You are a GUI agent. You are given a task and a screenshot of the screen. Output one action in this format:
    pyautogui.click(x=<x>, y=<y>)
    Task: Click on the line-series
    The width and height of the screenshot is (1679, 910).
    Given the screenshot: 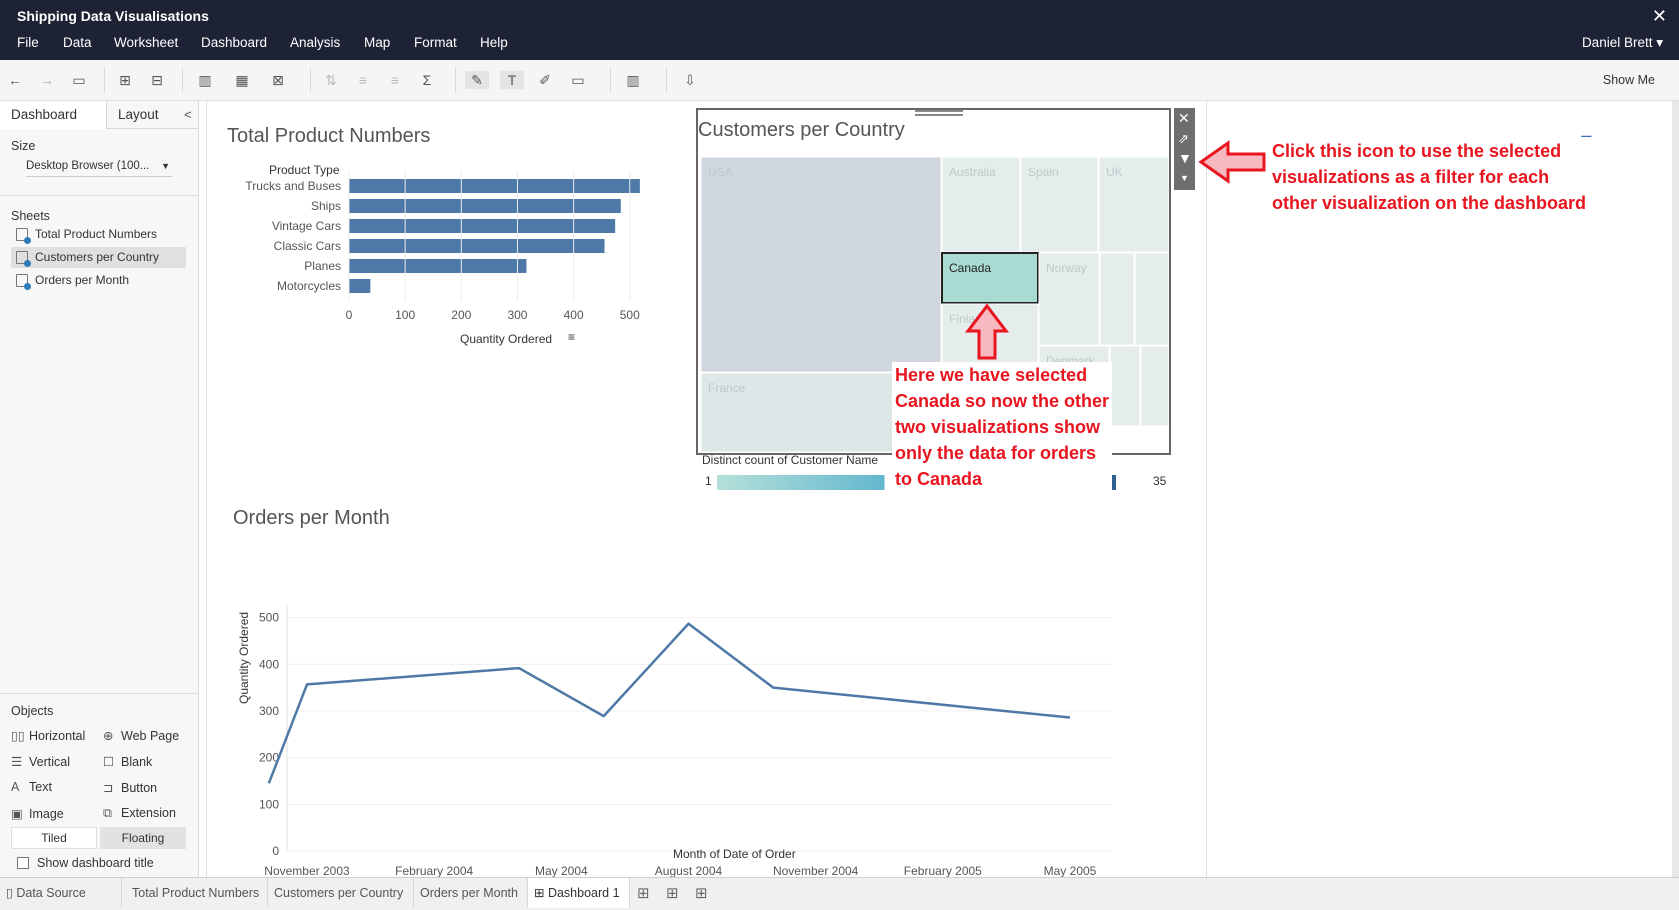 What is the action you would take?
    pyautogui.click(x=669, y=703)
    